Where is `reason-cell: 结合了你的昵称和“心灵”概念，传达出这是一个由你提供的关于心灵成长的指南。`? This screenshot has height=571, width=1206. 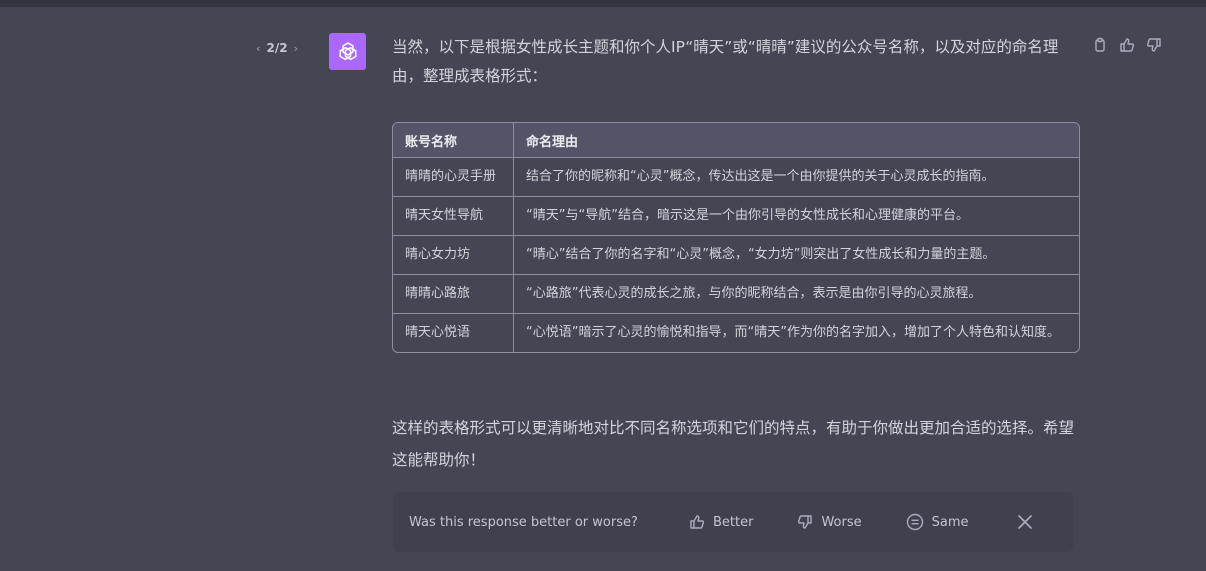
reason-cell: 结合了你的昵称和“心灵”概念，传达出这是一个由你提供的关于心灵成长的指南。 is located at coordinates (796, 177).